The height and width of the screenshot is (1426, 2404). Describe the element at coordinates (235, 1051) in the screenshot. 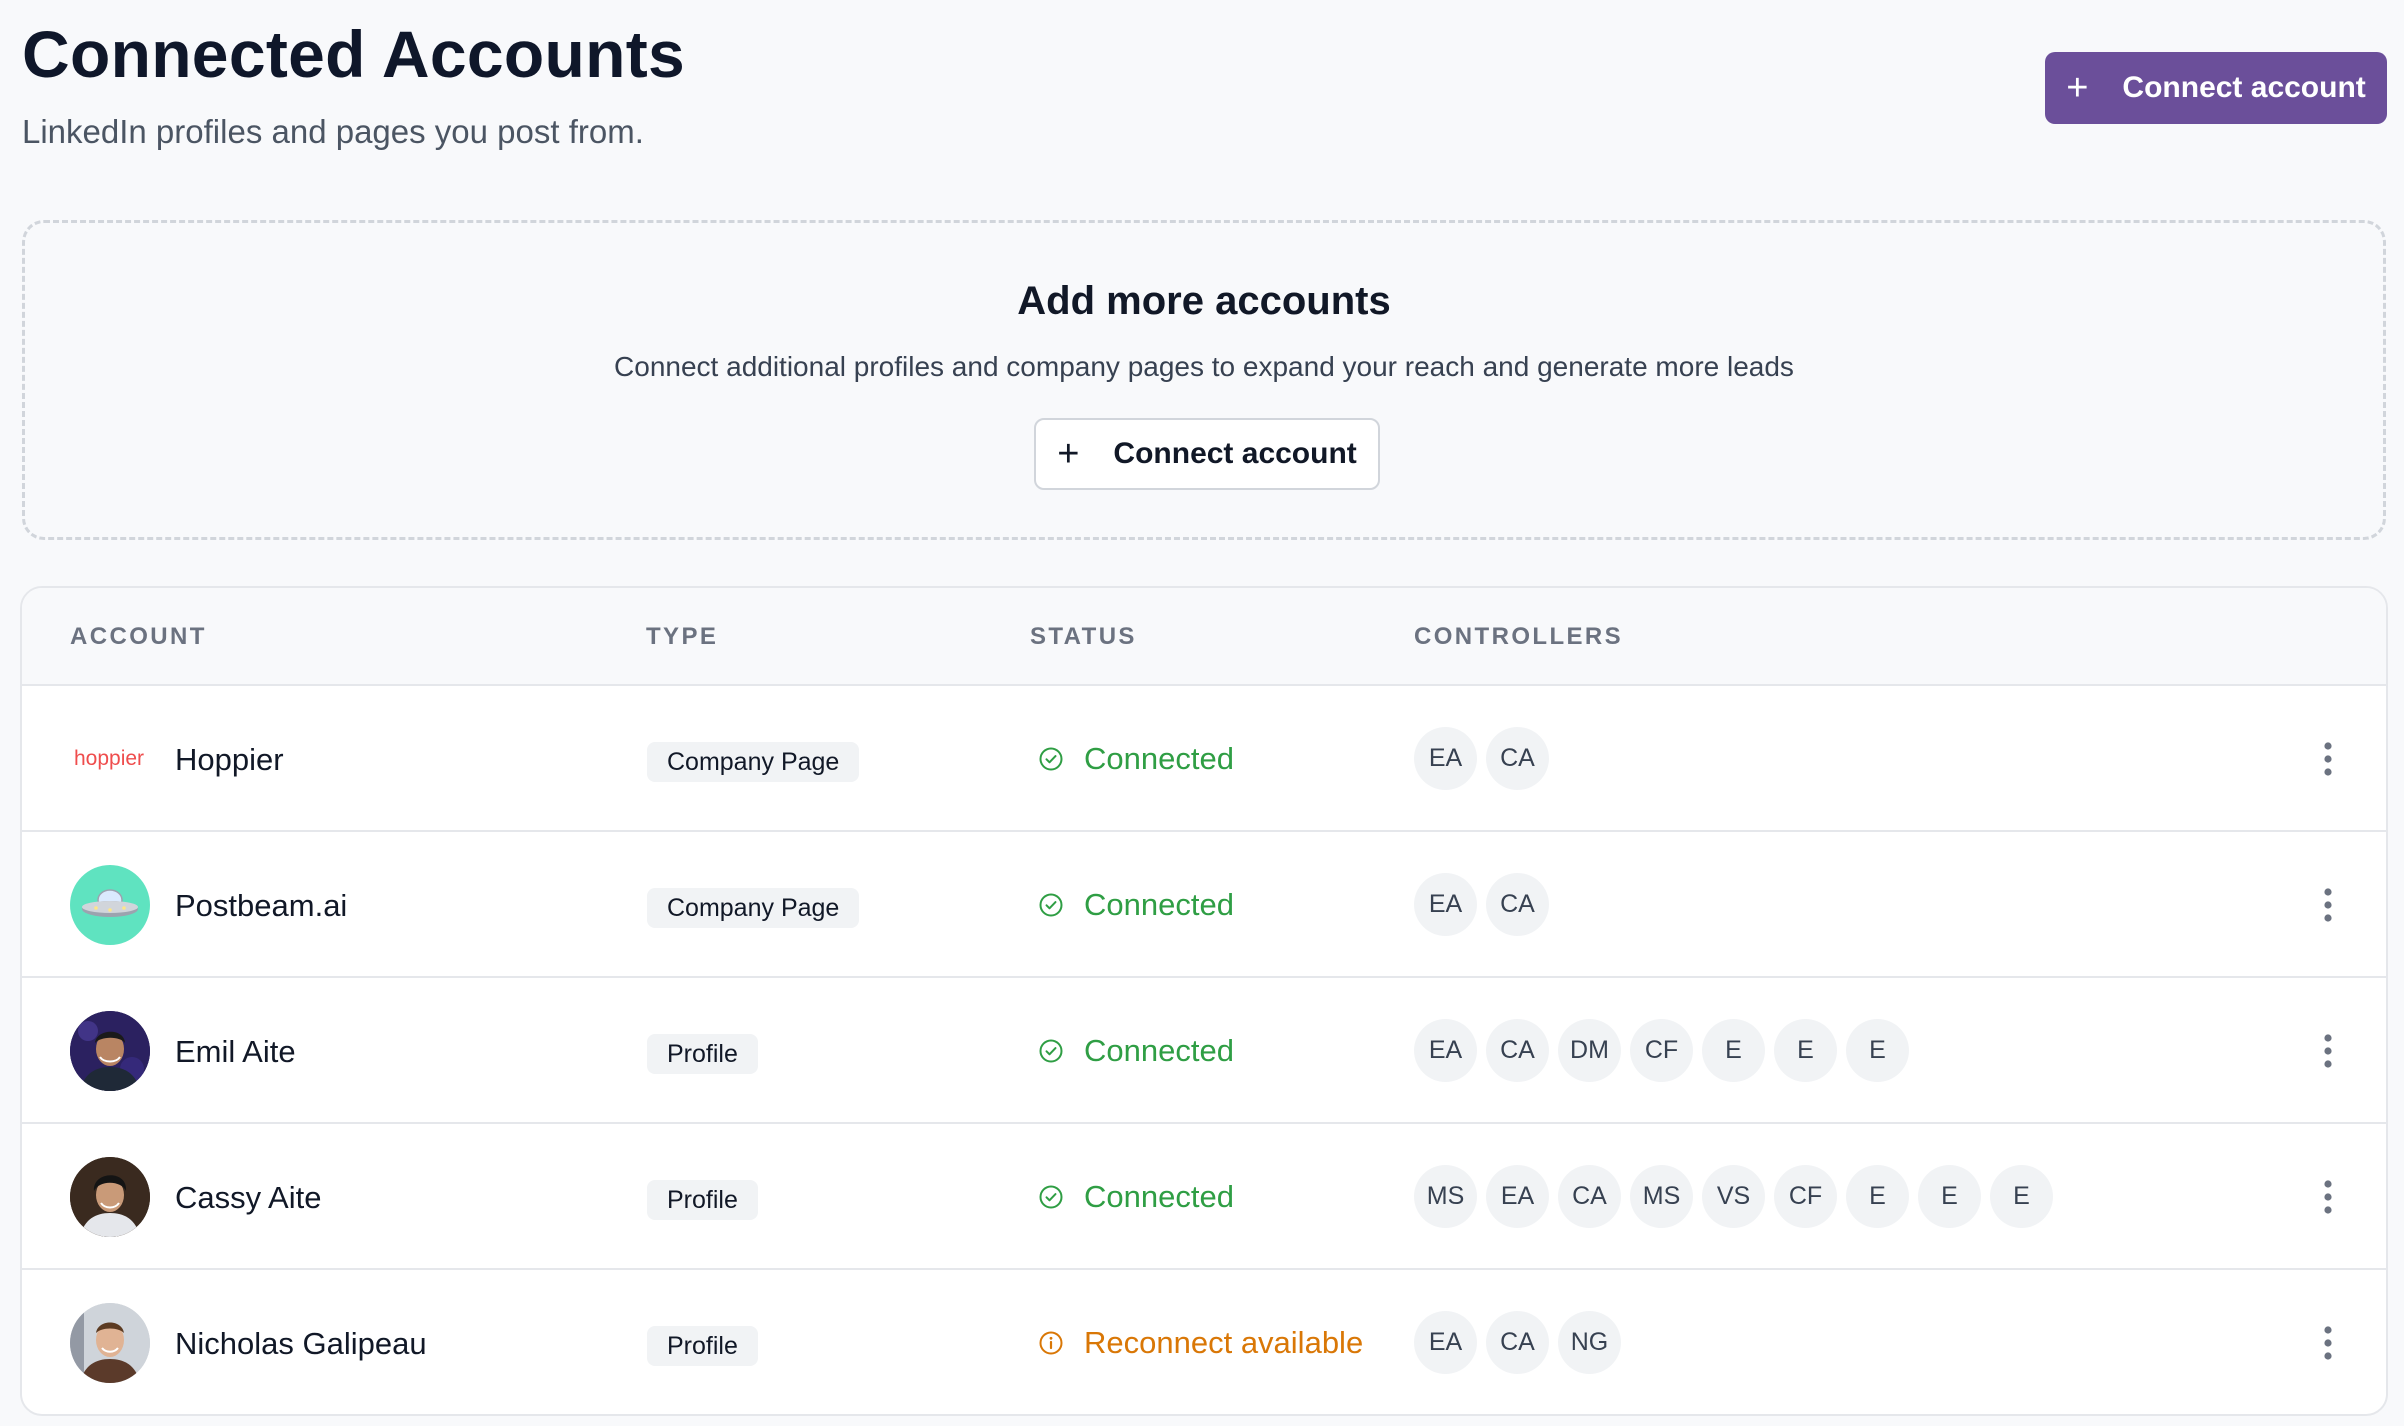

I see `account-name: Emil Aite` at that location.